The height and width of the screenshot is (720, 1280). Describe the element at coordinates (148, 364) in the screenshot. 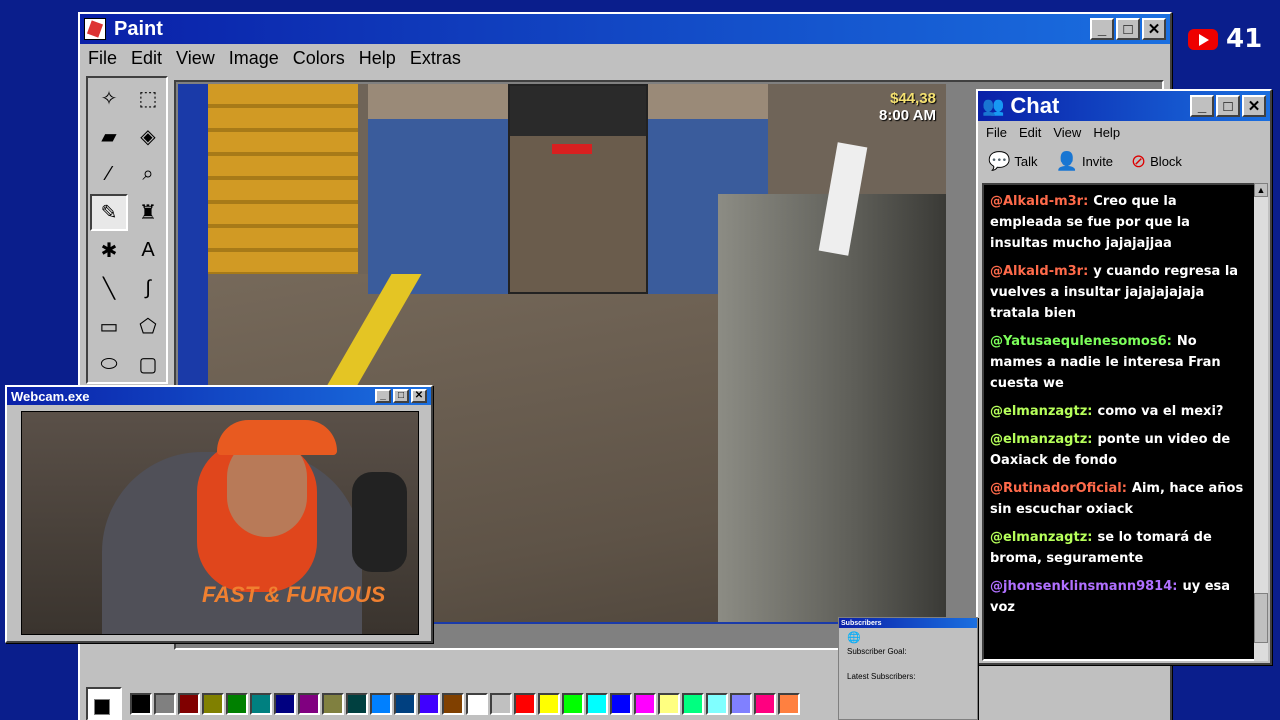

I see `rounded-rect-icon: ▢` at that location.